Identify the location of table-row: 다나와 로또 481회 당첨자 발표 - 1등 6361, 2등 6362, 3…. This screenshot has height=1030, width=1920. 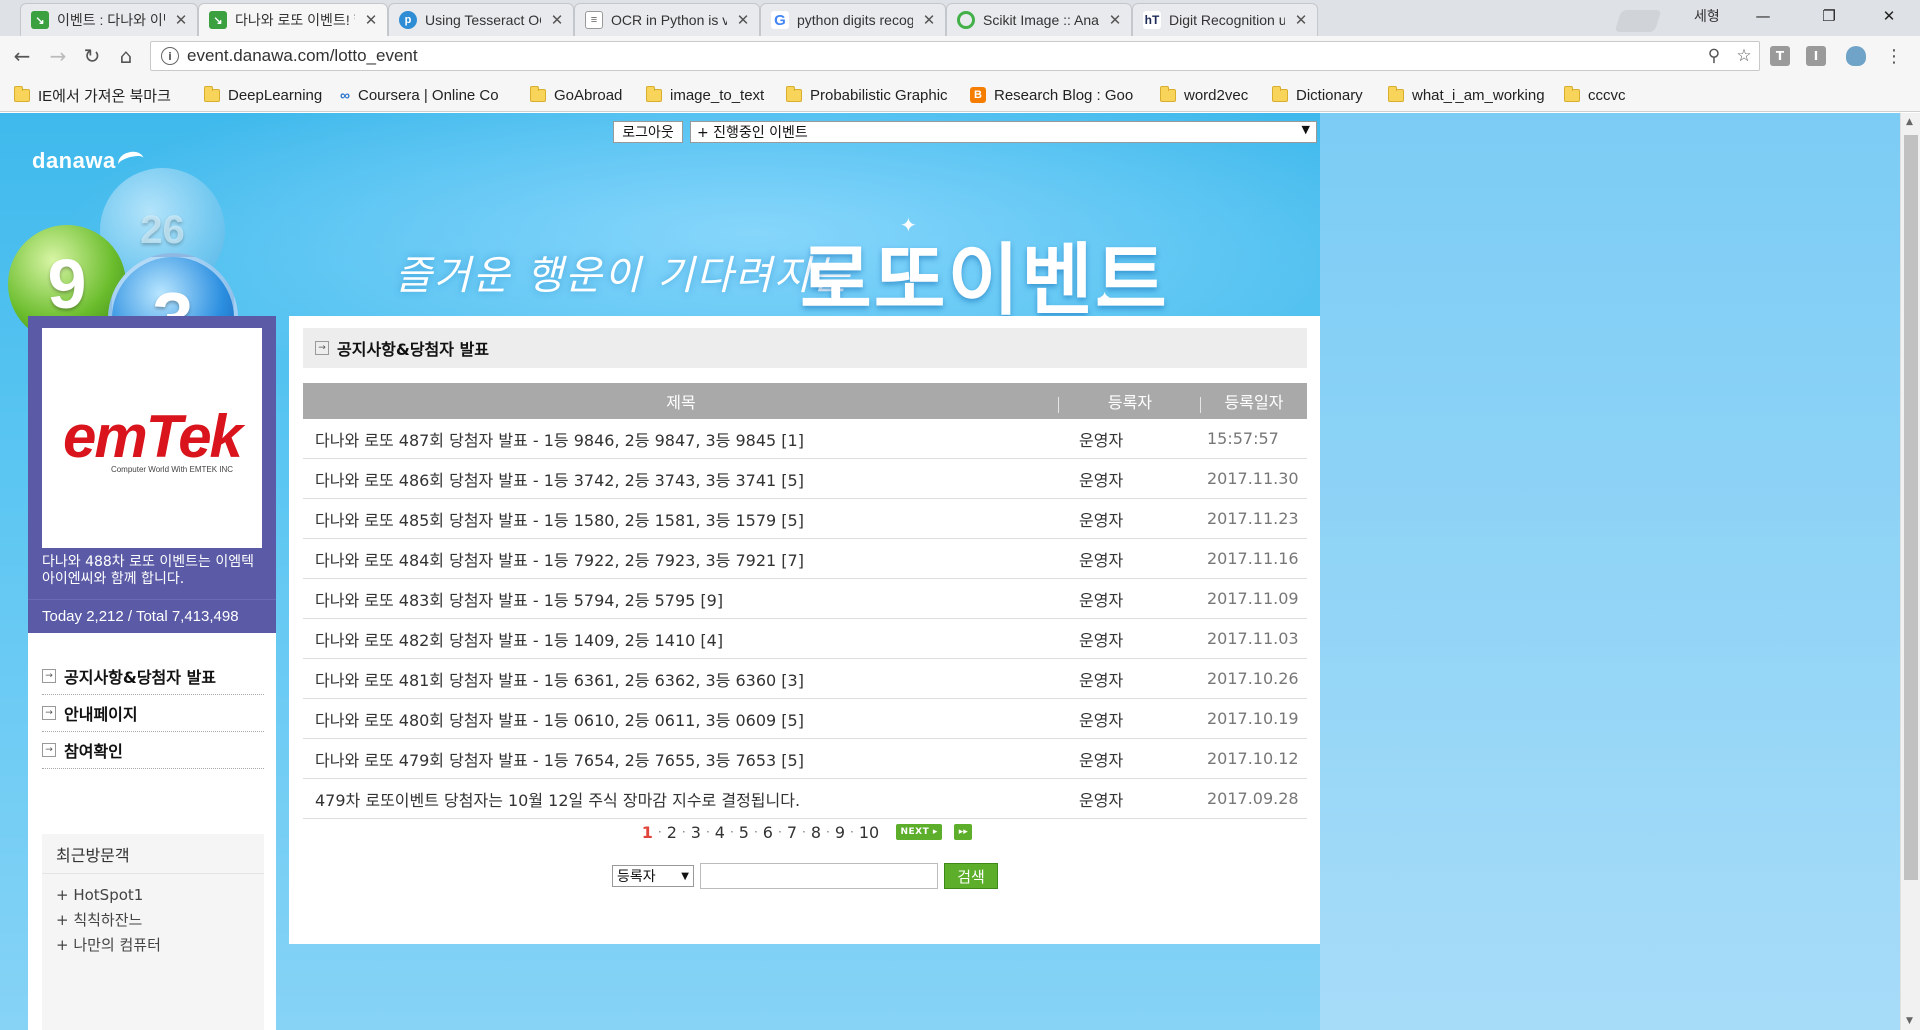
(805, 679).